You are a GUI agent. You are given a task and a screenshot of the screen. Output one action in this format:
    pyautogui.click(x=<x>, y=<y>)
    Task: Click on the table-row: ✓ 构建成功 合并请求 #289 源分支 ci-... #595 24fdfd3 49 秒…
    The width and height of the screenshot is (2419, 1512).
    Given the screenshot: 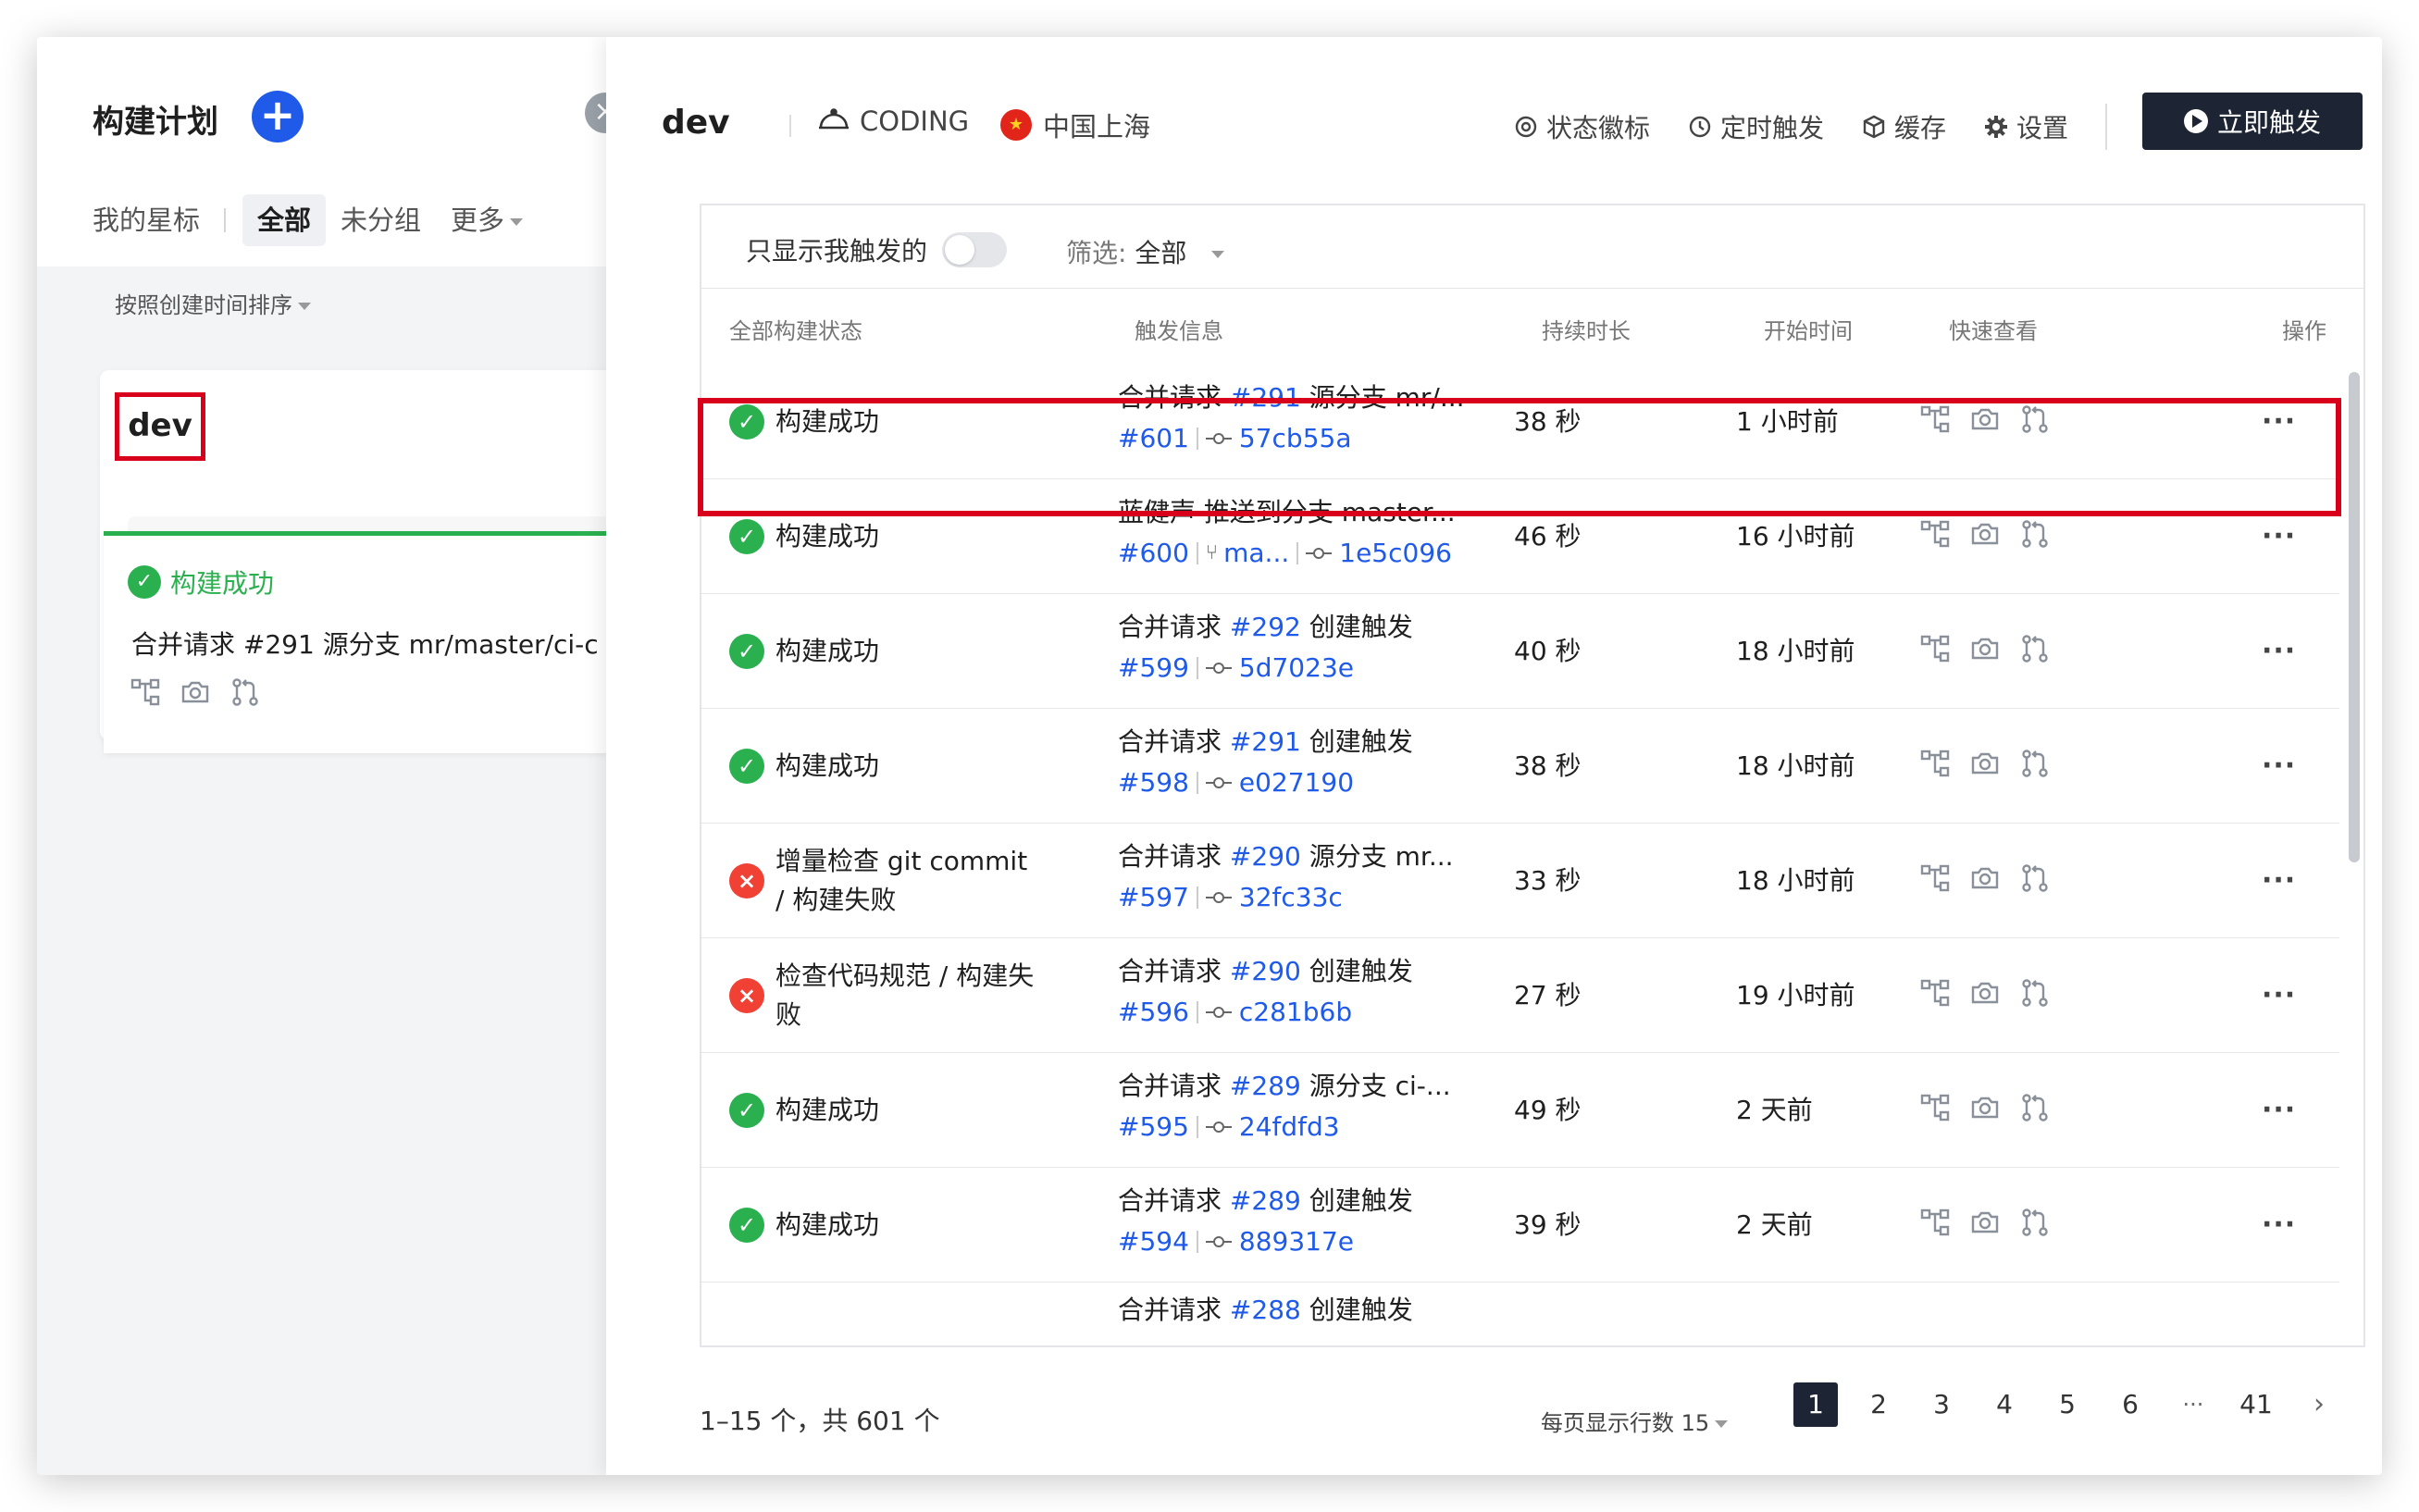 What is the action you would take?
    pyautogui.click(x=1520, y=1110)
    